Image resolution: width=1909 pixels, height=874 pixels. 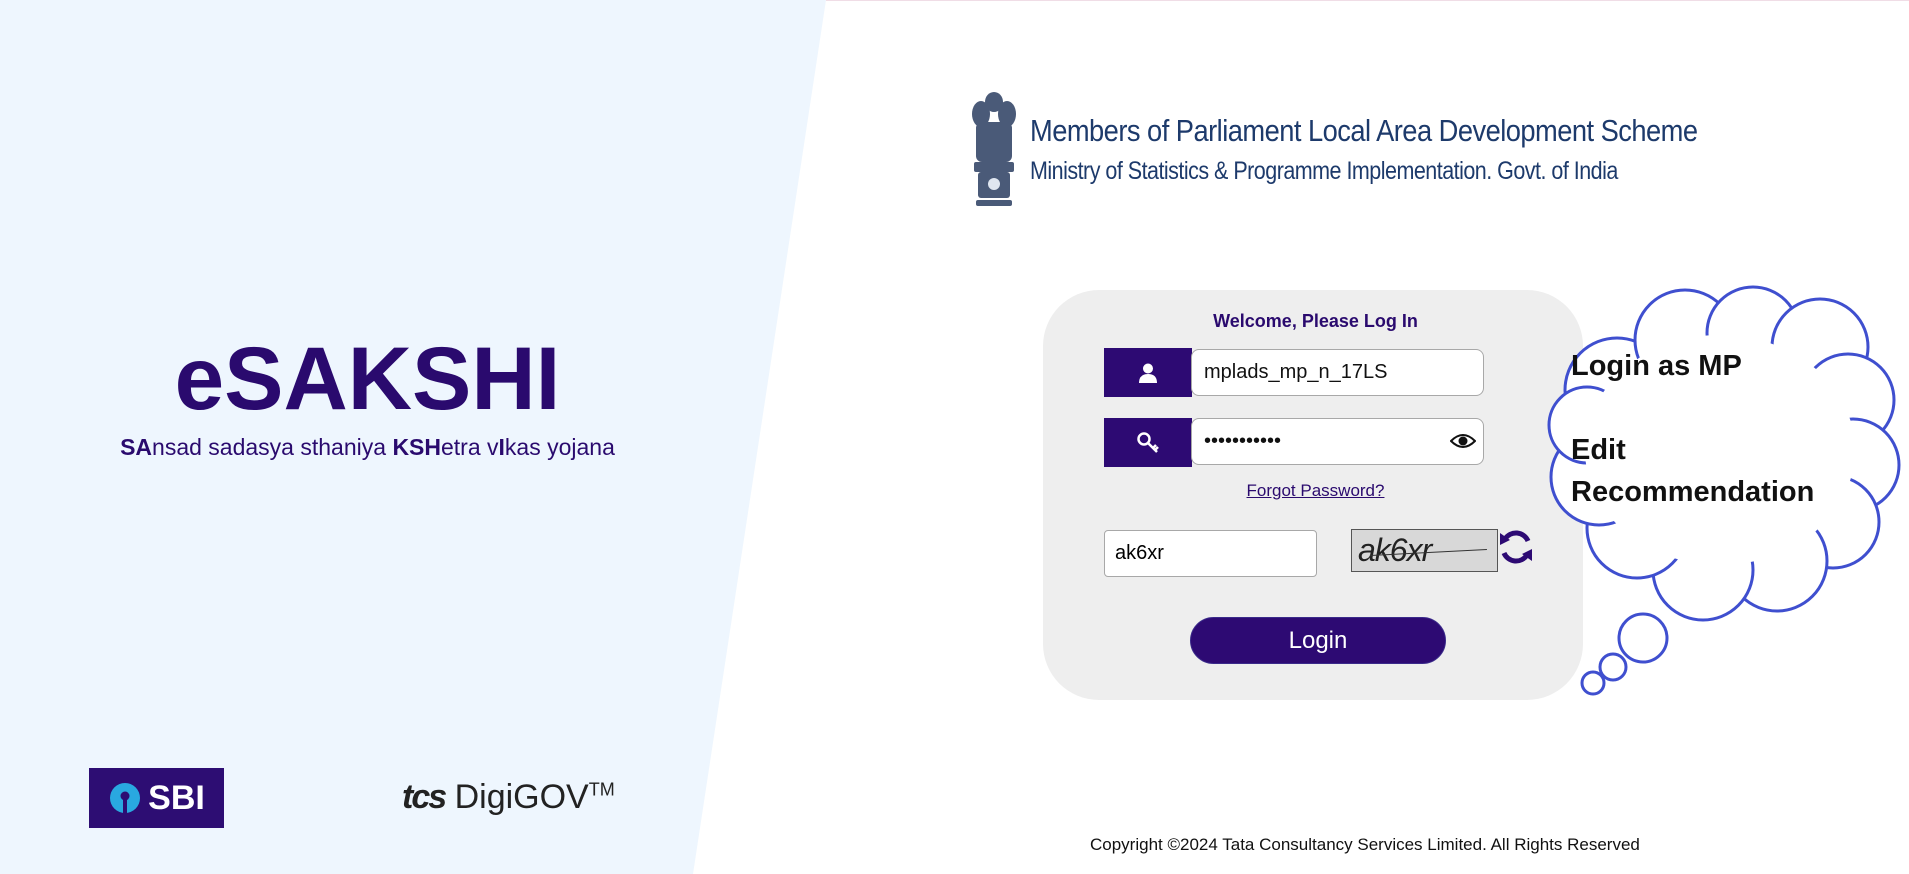 I want to click on eye-icon, so click(x=1463, y=441).